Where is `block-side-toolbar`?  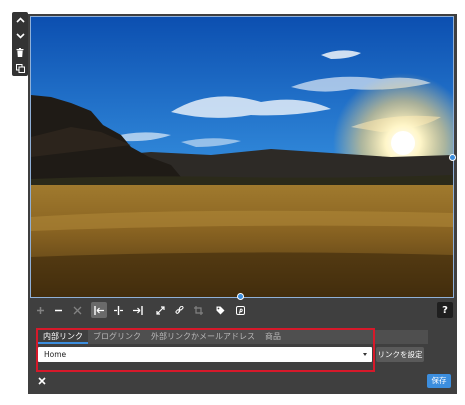
block-side-toolbar is located at coordinates (20, 44).